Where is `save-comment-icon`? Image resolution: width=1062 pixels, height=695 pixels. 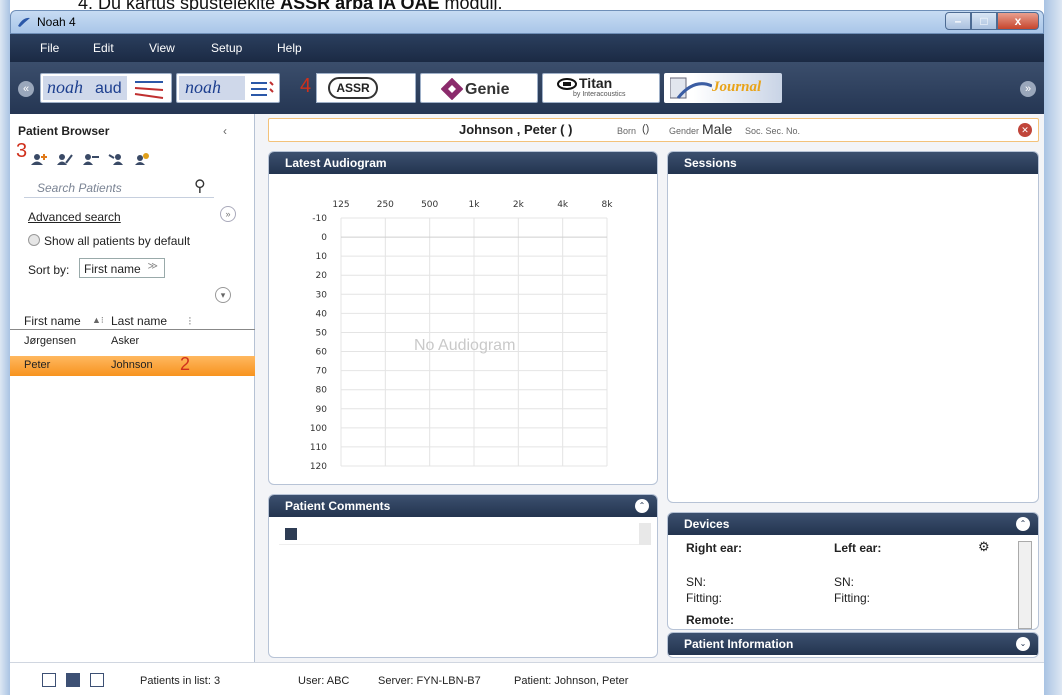
save-comment-icon is located at coordinates (291, 534).